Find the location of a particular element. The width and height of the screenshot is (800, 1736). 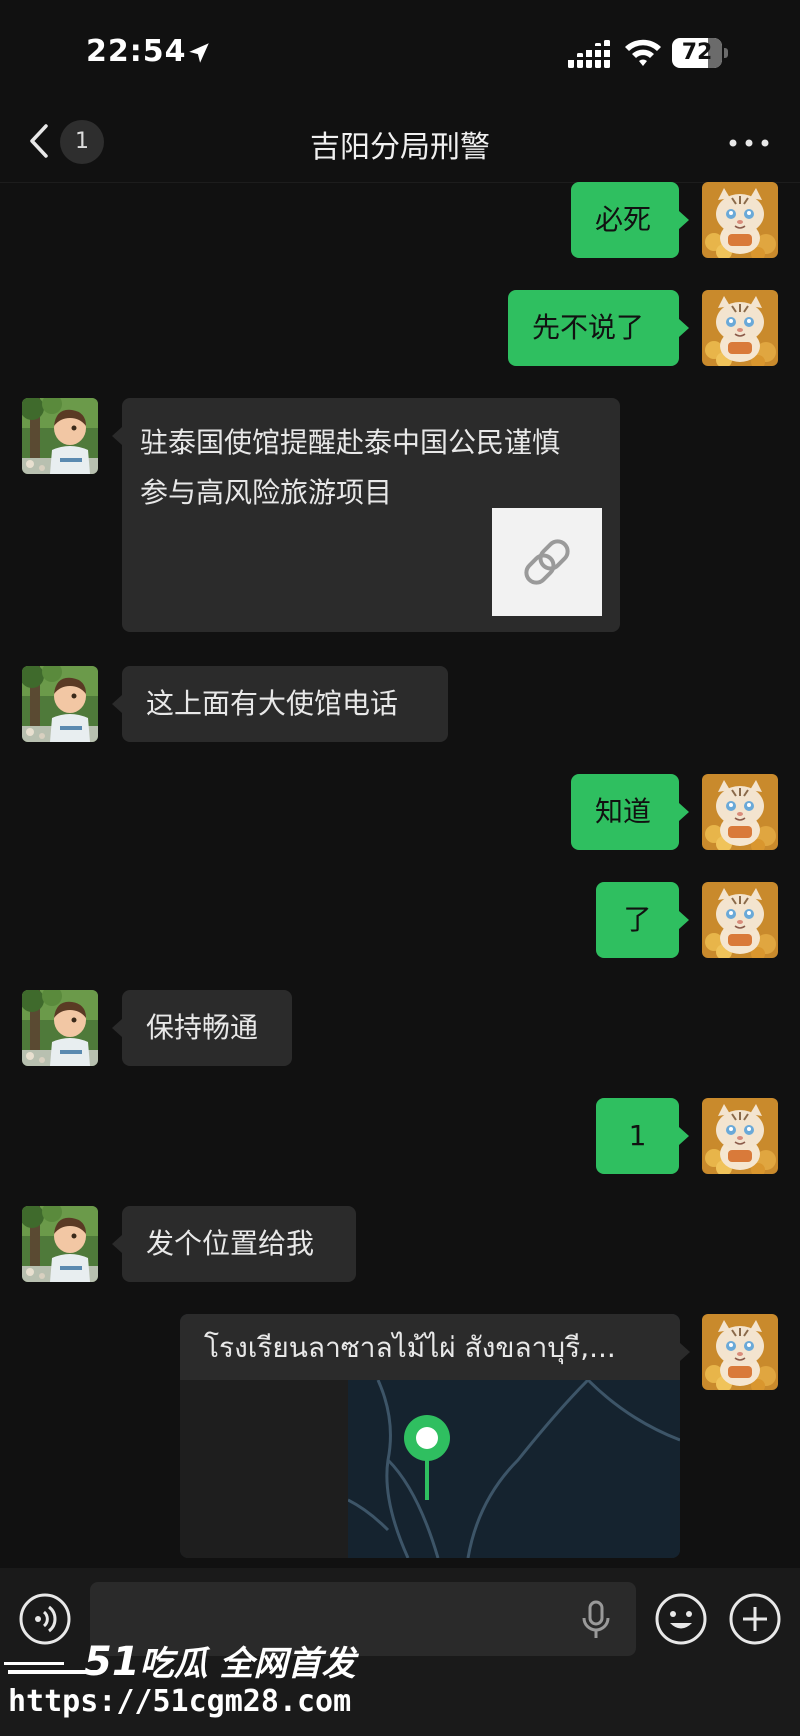

link-card-title: 驻泰国使馆提醒赴泰中国公民谨慎参与高风险旅游项目 is located at coordinates (350, 467).